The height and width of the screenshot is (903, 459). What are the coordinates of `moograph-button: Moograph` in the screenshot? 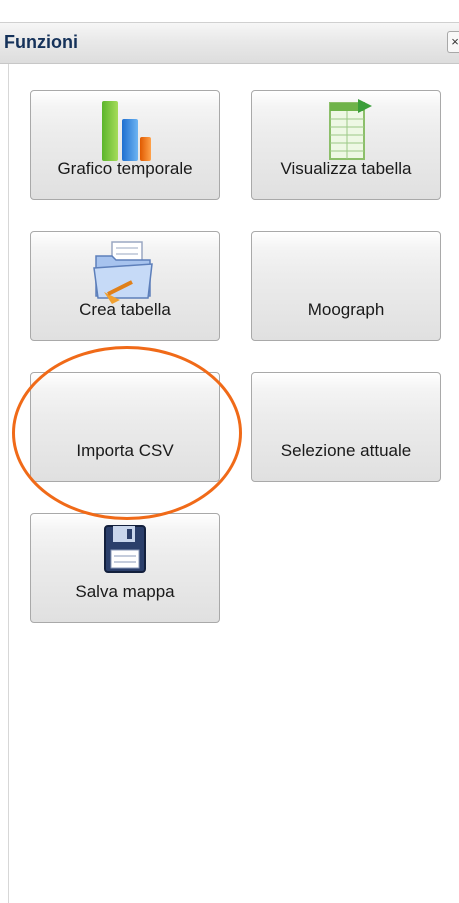 It's located at (346, 286).